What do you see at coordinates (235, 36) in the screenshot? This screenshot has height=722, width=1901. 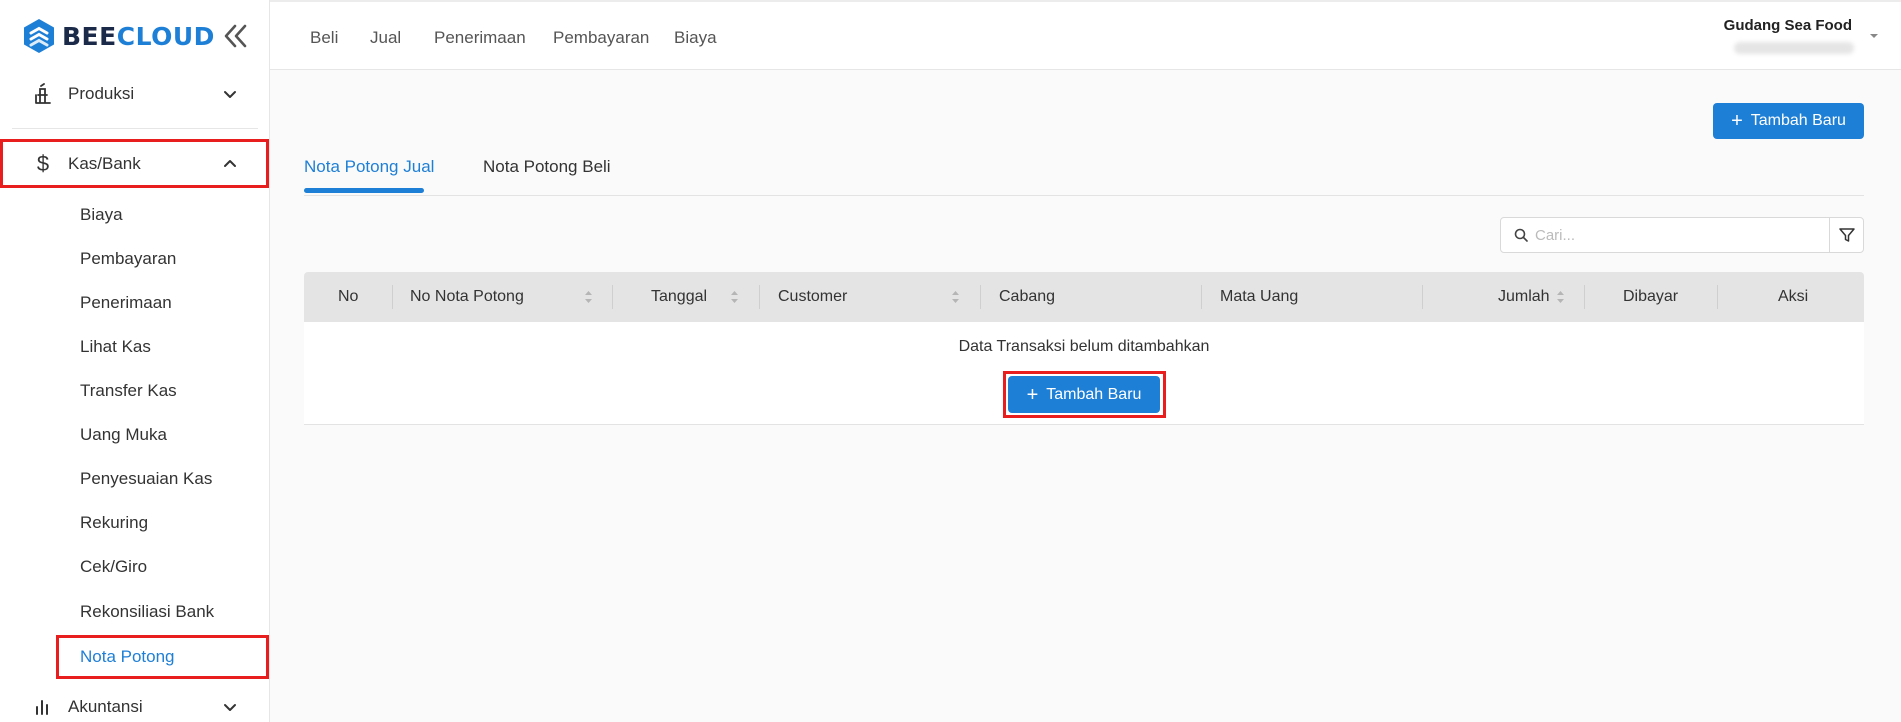 I see `double-chevron-left-icon` at bounding box center [235, 36].